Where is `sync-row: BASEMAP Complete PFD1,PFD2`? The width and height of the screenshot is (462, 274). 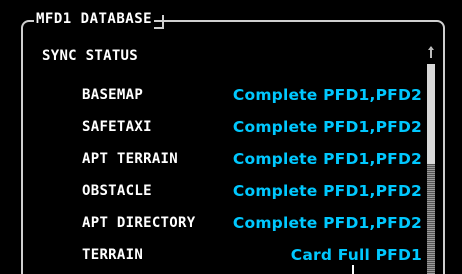 sync-row: BASEMAP Complete PFD1,PFD2 is located at coordinates (231, 99).